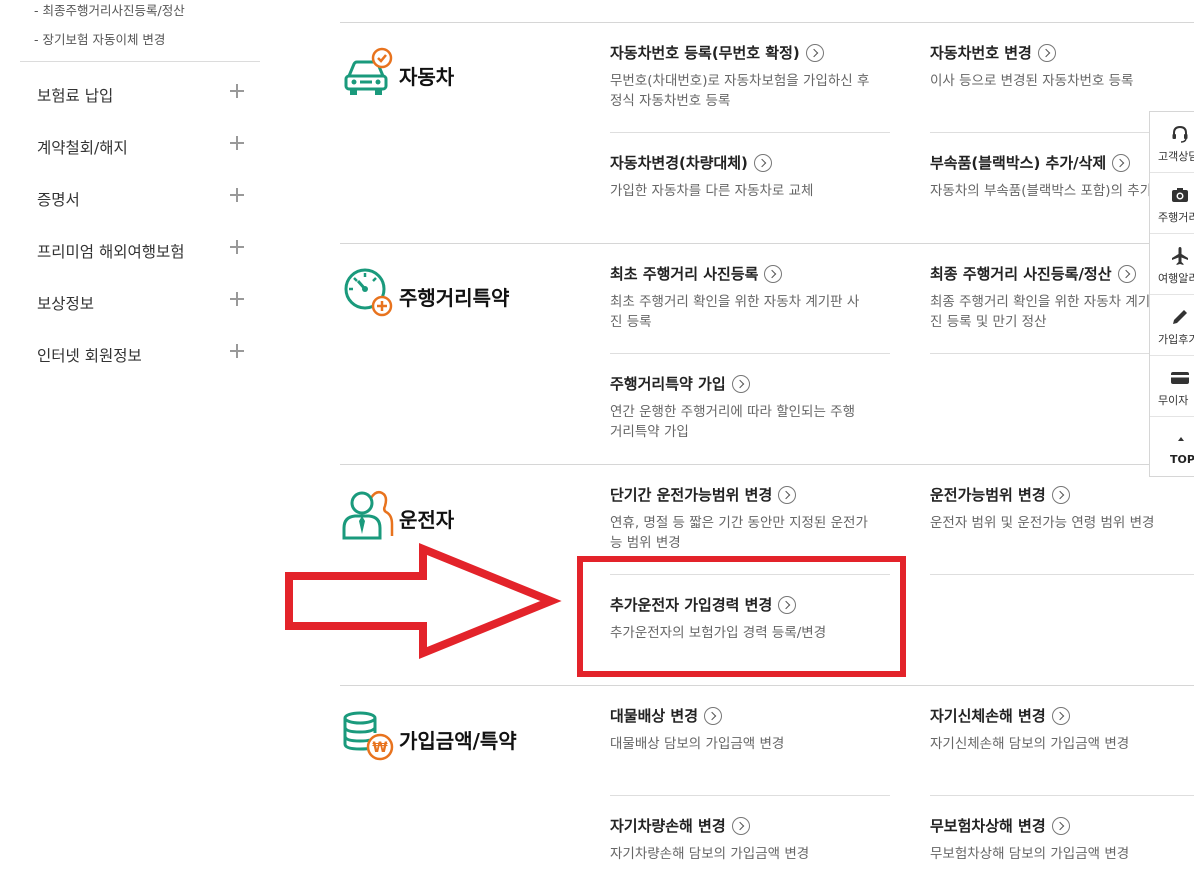  What do you see at coordinates (654, 716) in the screenshot?
I see `item-title: 대물배상 변경` at bounding box center [654, 716].